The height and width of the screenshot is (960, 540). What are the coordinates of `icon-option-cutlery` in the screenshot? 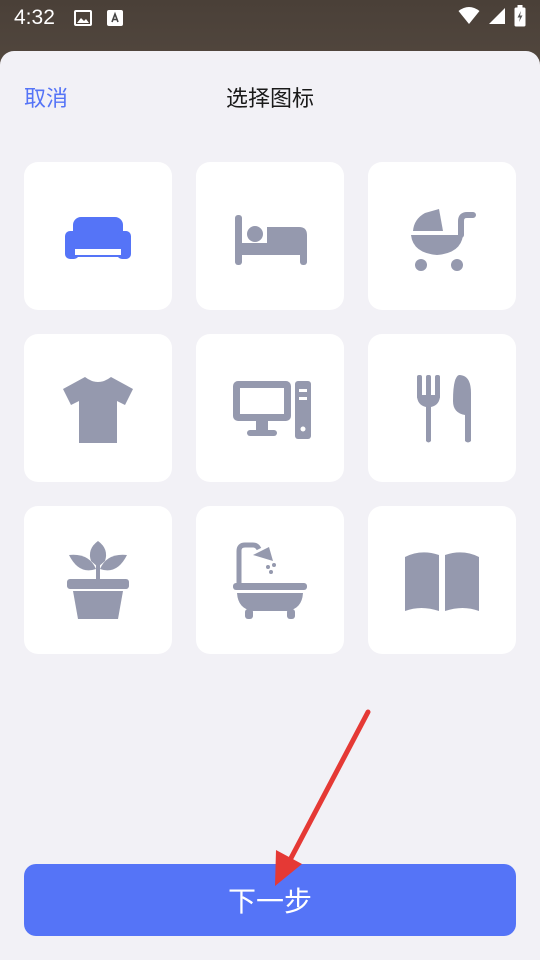 It's located at (442, 408).